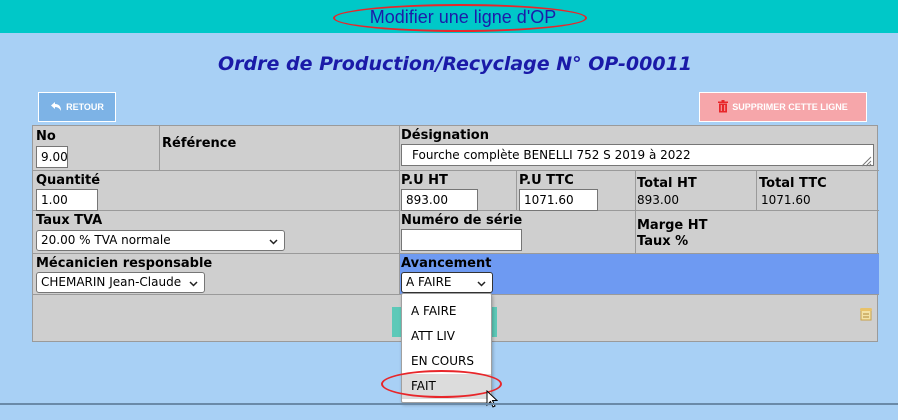 This screenshot has height=420, width=898. I want to click on taux-tva-select: 20.00 % TVA normale, so click(160, 240).